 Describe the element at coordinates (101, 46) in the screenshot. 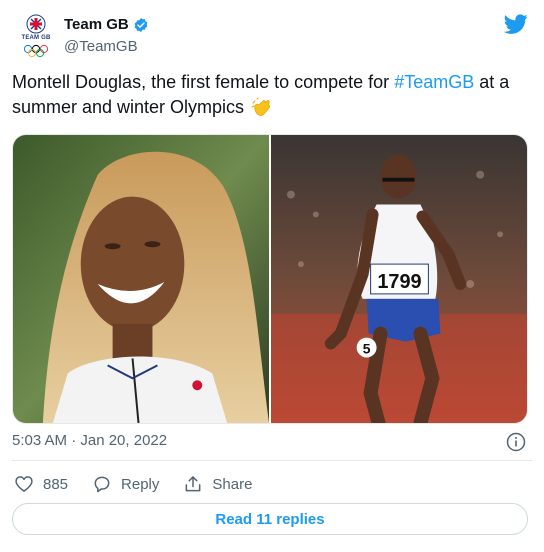

I see `account-handle: @TeamGB` at that location.